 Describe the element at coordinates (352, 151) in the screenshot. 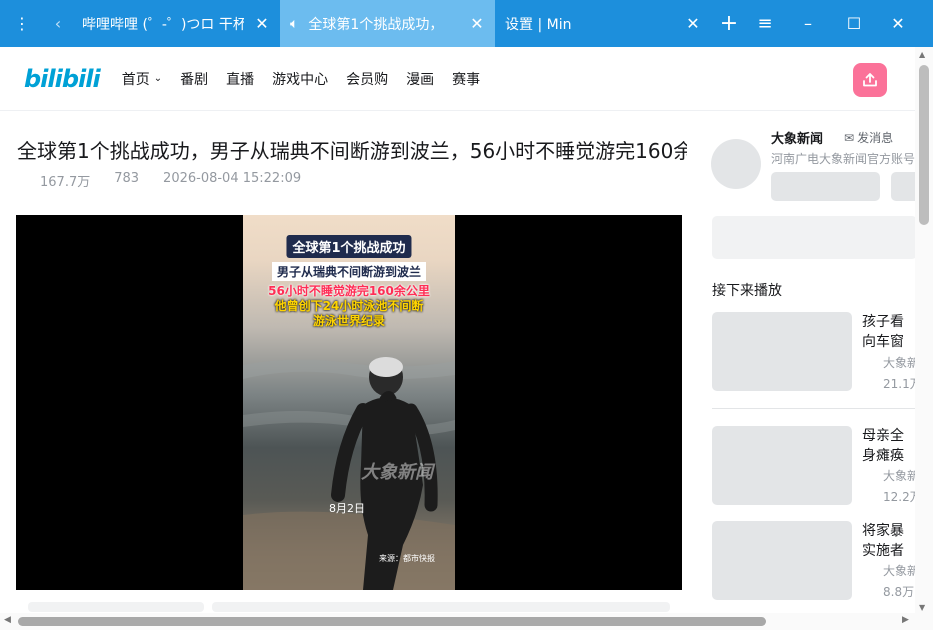

I see `video-title: 全球第1个挑战成功，男子从瑞典不间断游到波兰，56小时不睡觉游完160余` at that location.